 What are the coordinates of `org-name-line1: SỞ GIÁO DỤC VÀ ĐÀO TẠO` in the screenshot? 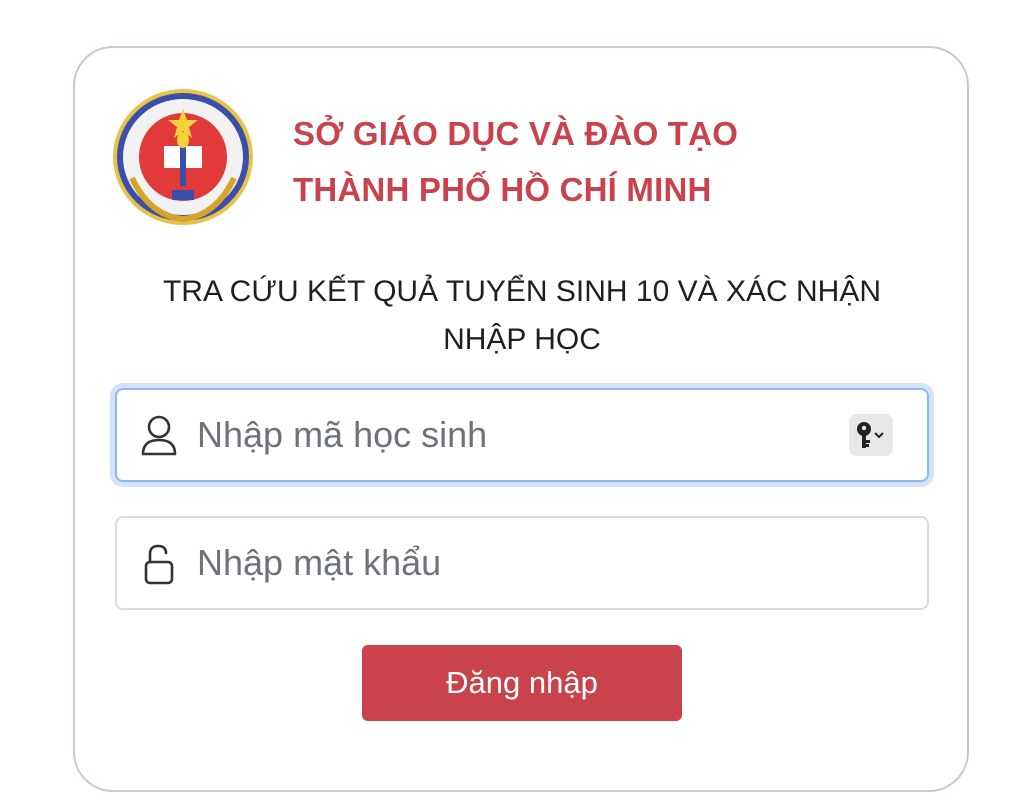 It's located at (516, 133).